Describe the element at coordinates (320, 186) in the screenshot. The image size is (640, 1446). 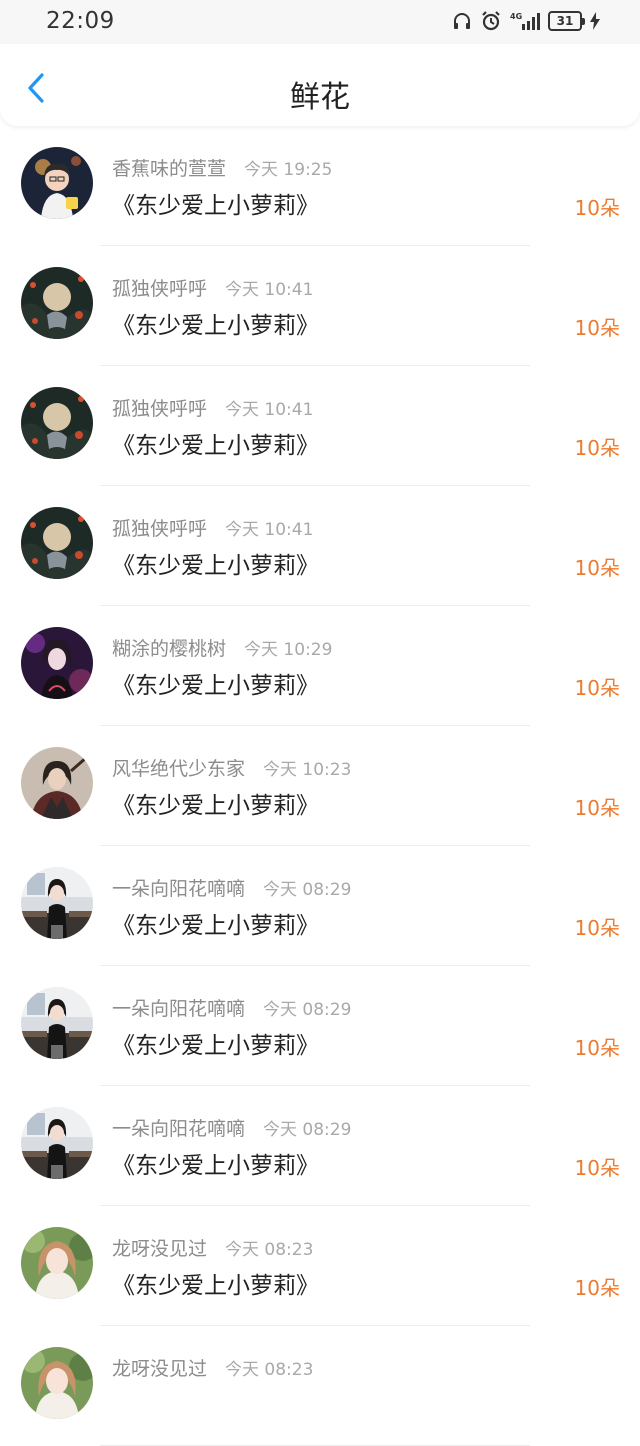
I see `list-item: 香蕉味的萱萱 今天 19:25 《东少爱上小萝莉》 10朵` at that location.